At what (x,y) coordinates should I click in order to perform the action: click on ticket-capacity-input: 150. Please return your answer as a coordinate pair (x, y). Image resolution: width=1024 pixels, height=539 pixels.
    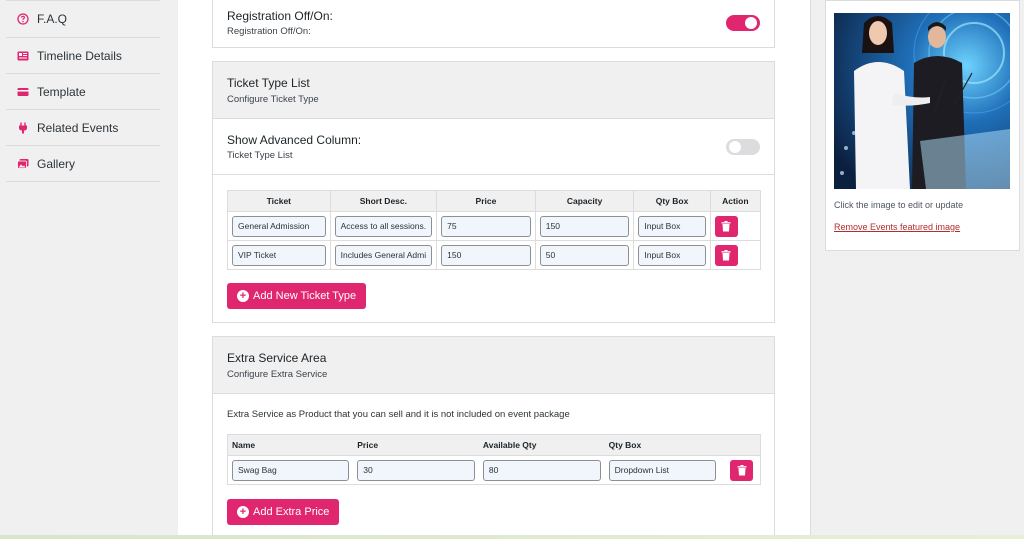
    Looking at the image, I should click on (584, 226).